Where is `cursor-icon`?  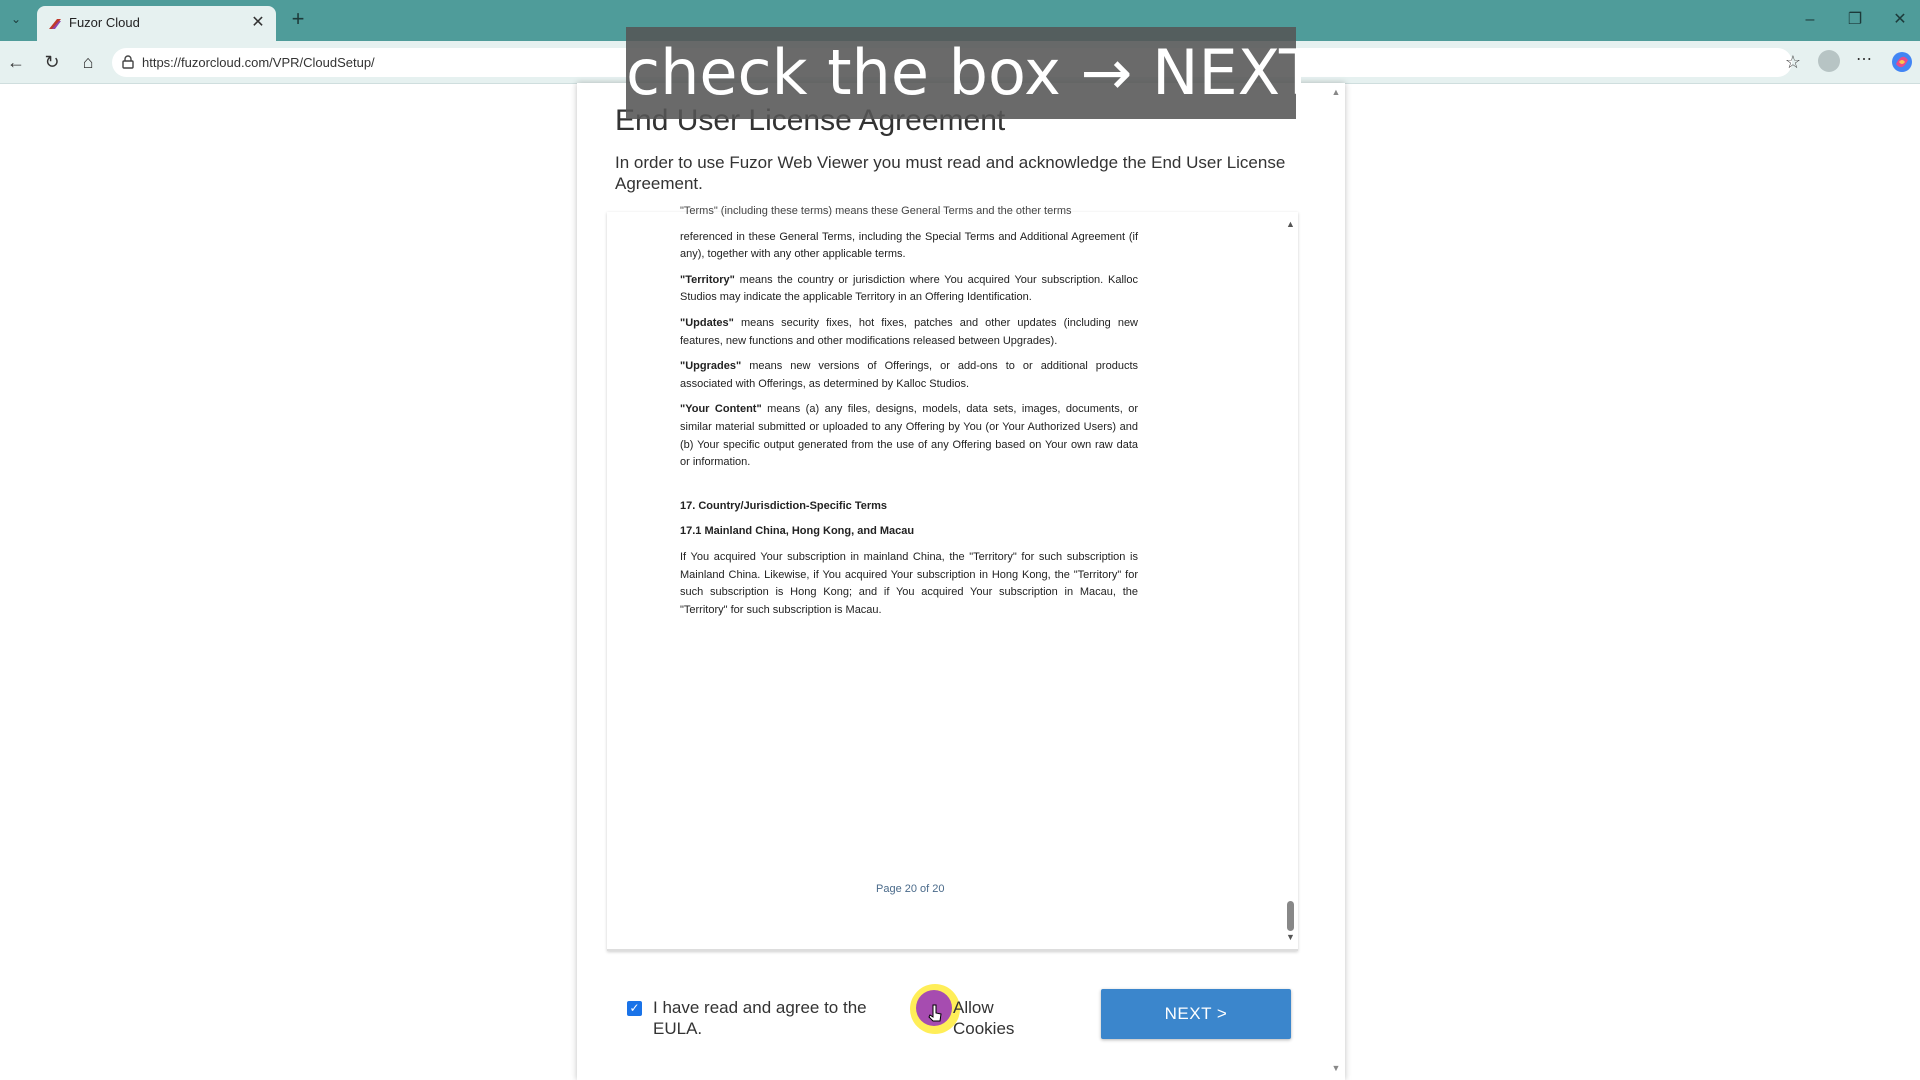
cursor-icon is located at coordinates (935, 1013).